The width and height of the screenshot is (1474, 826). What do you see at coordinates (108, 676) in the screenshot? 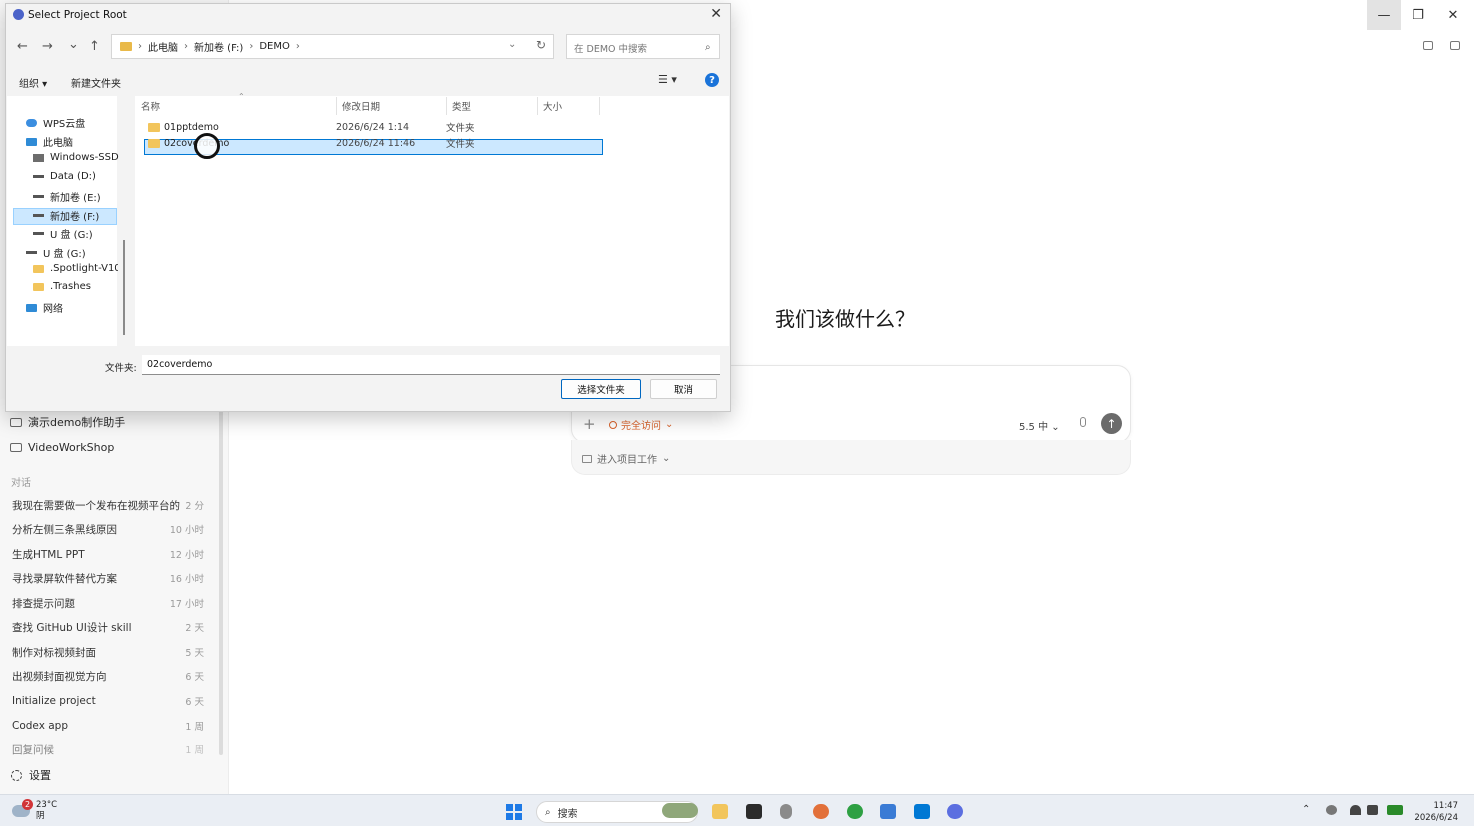
I see `conversation-item: 出视频封面视觉方向 6 天` at bounding box center [108, 676].